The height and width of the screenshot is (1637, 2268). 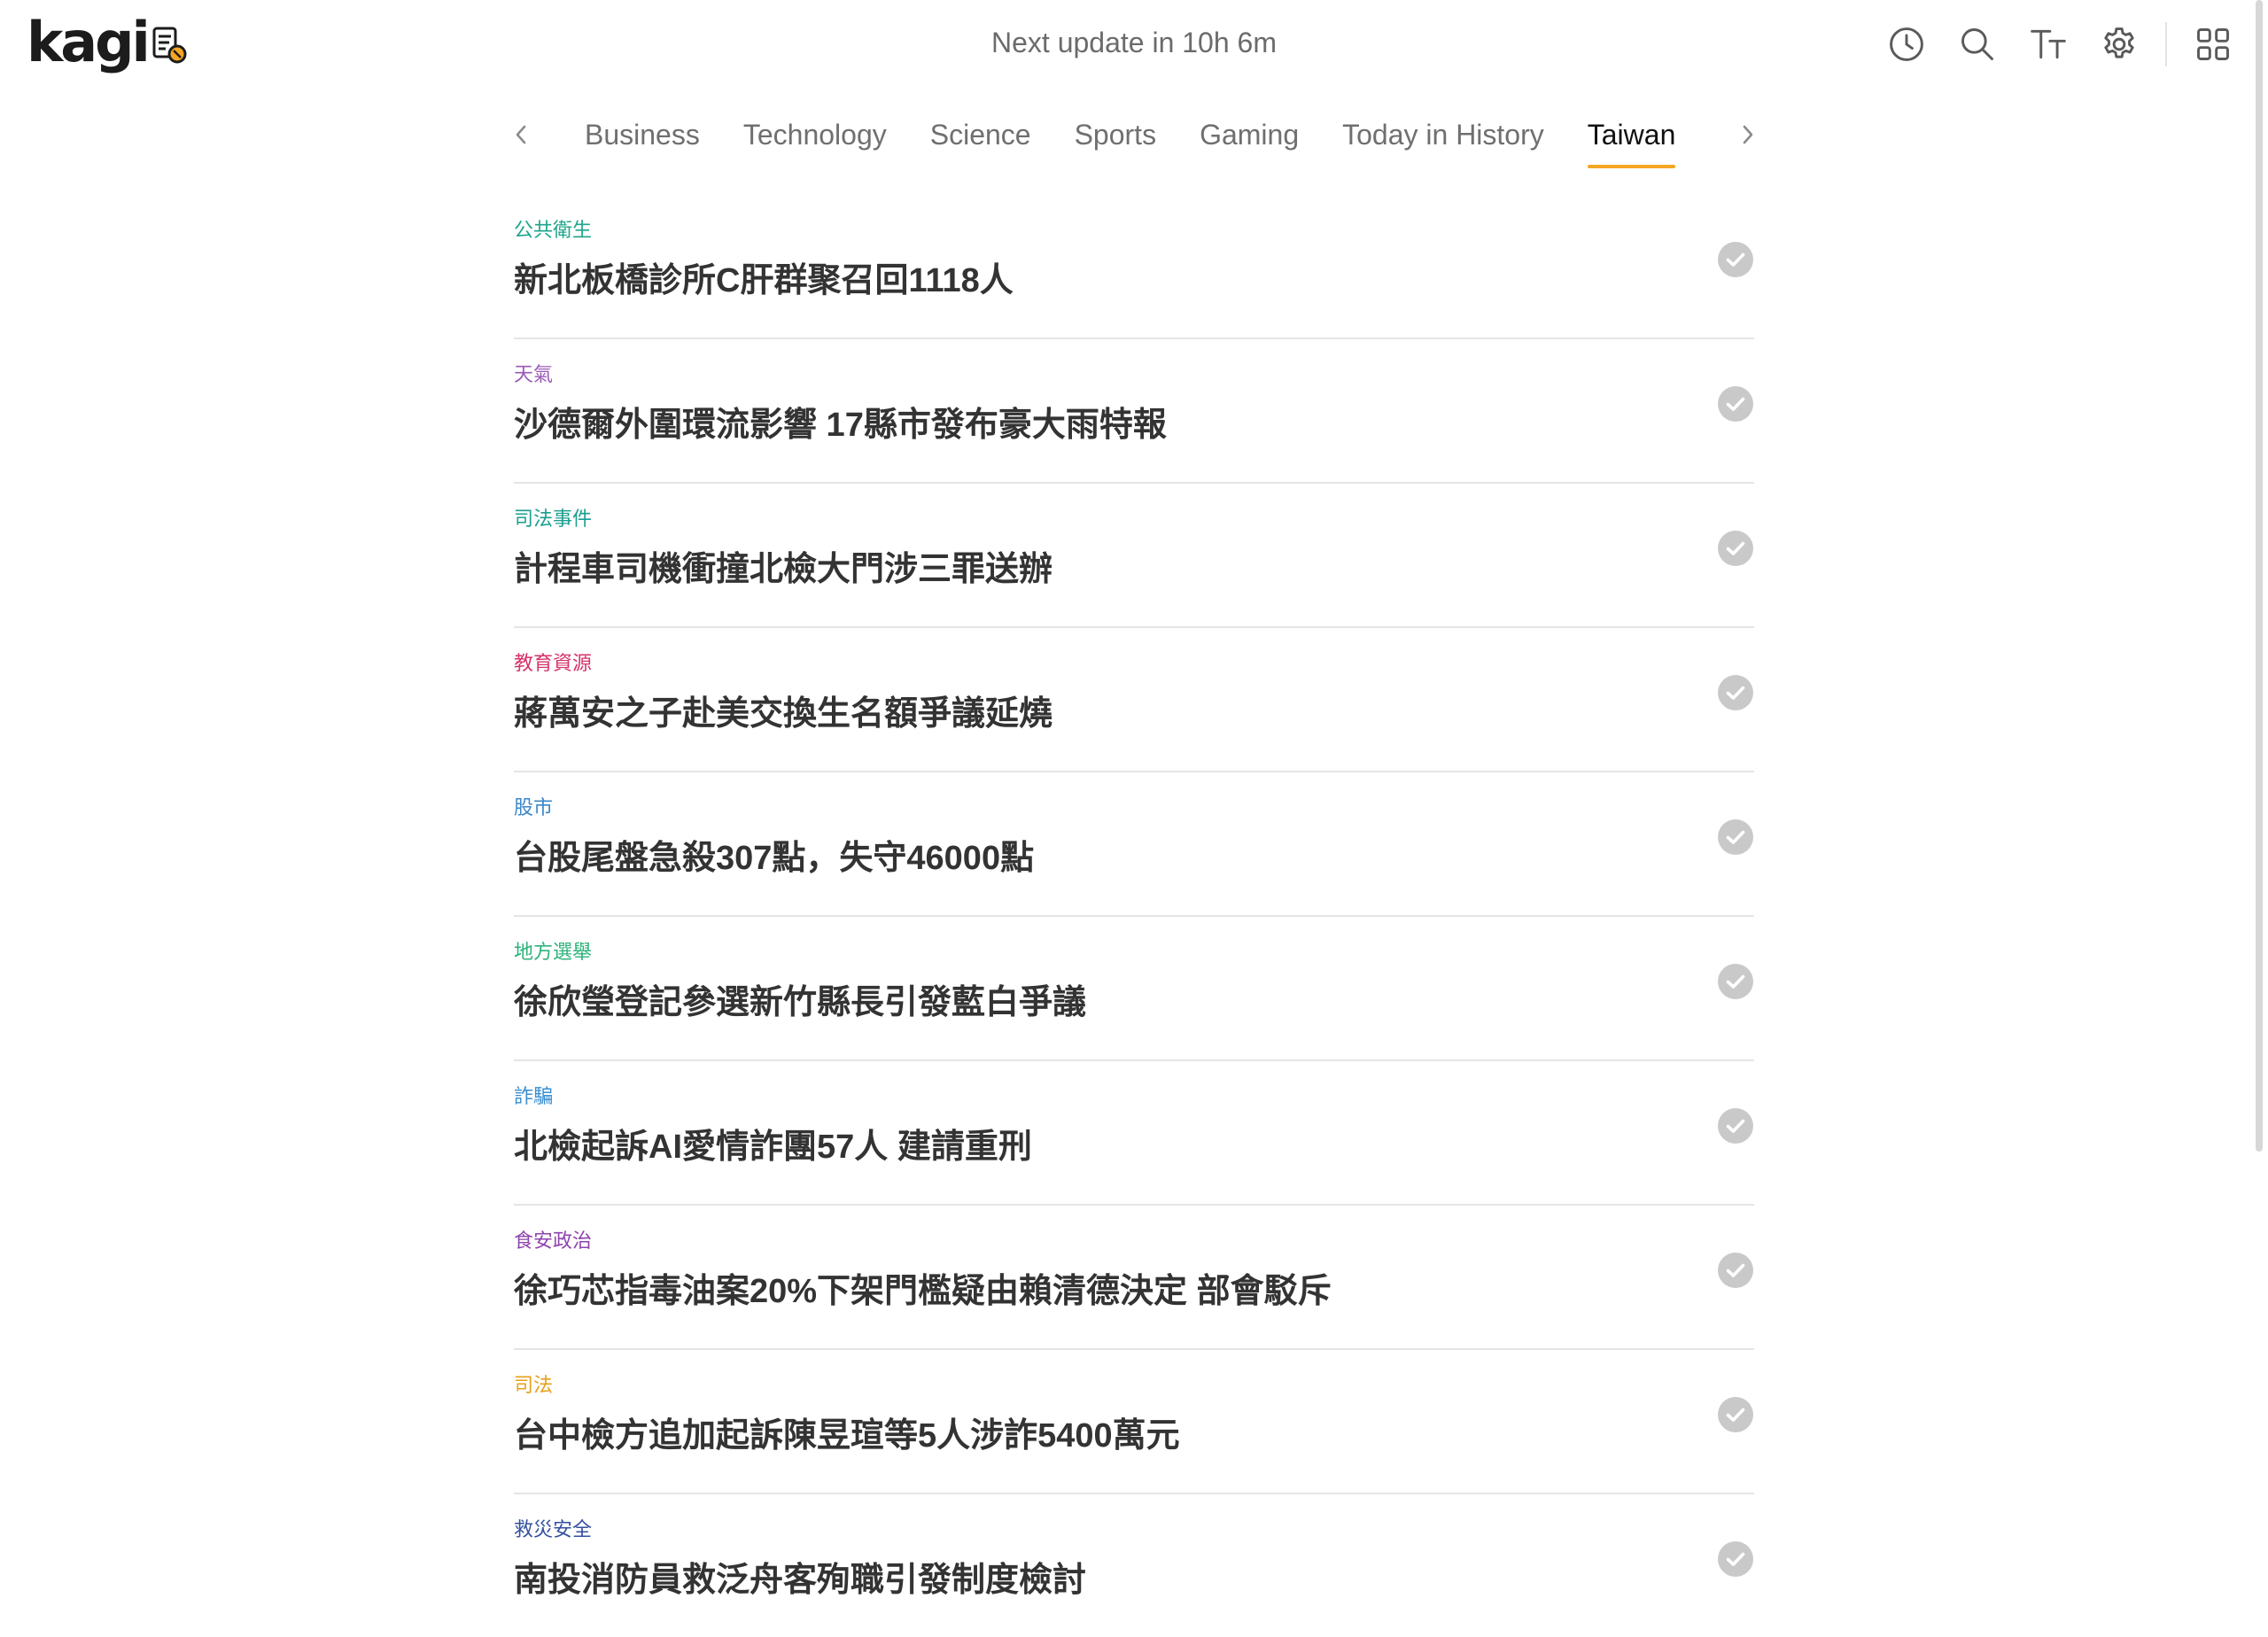 I want to click on story-title: 徐欣瑩登記參選新竹縣長引發藍白爭議, so click(x=800, y=1003).